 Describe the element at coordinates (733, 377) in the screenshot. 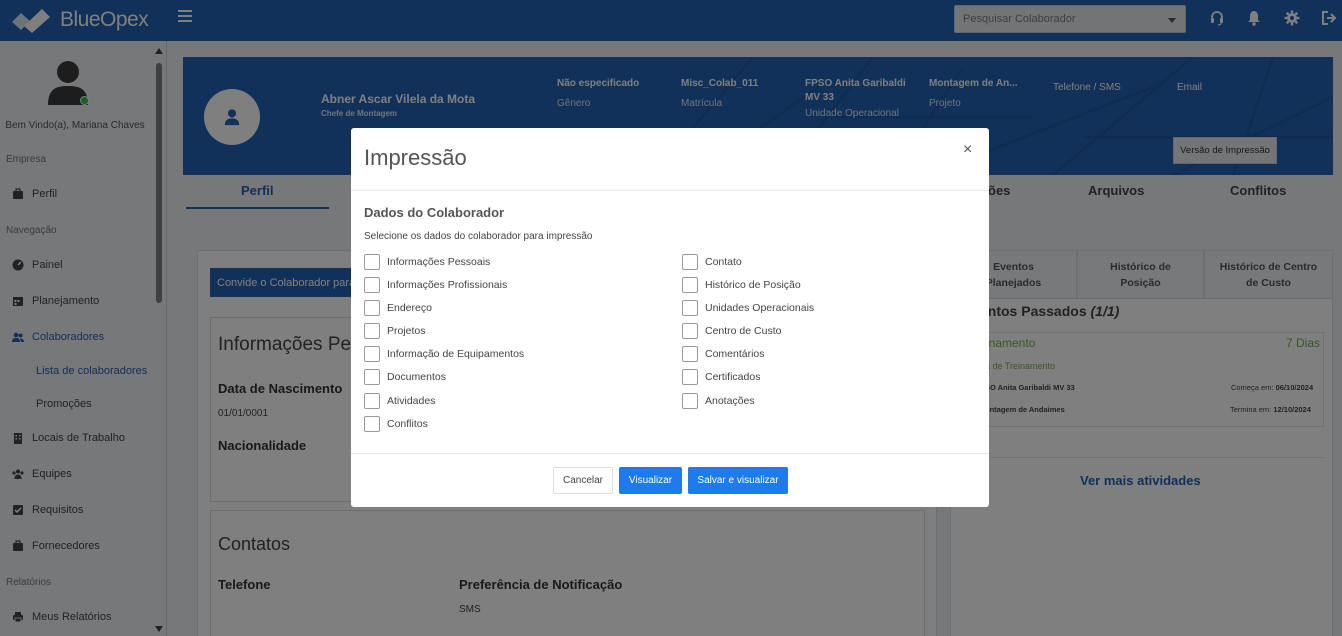

I see `option-label: Certificados` at that location.